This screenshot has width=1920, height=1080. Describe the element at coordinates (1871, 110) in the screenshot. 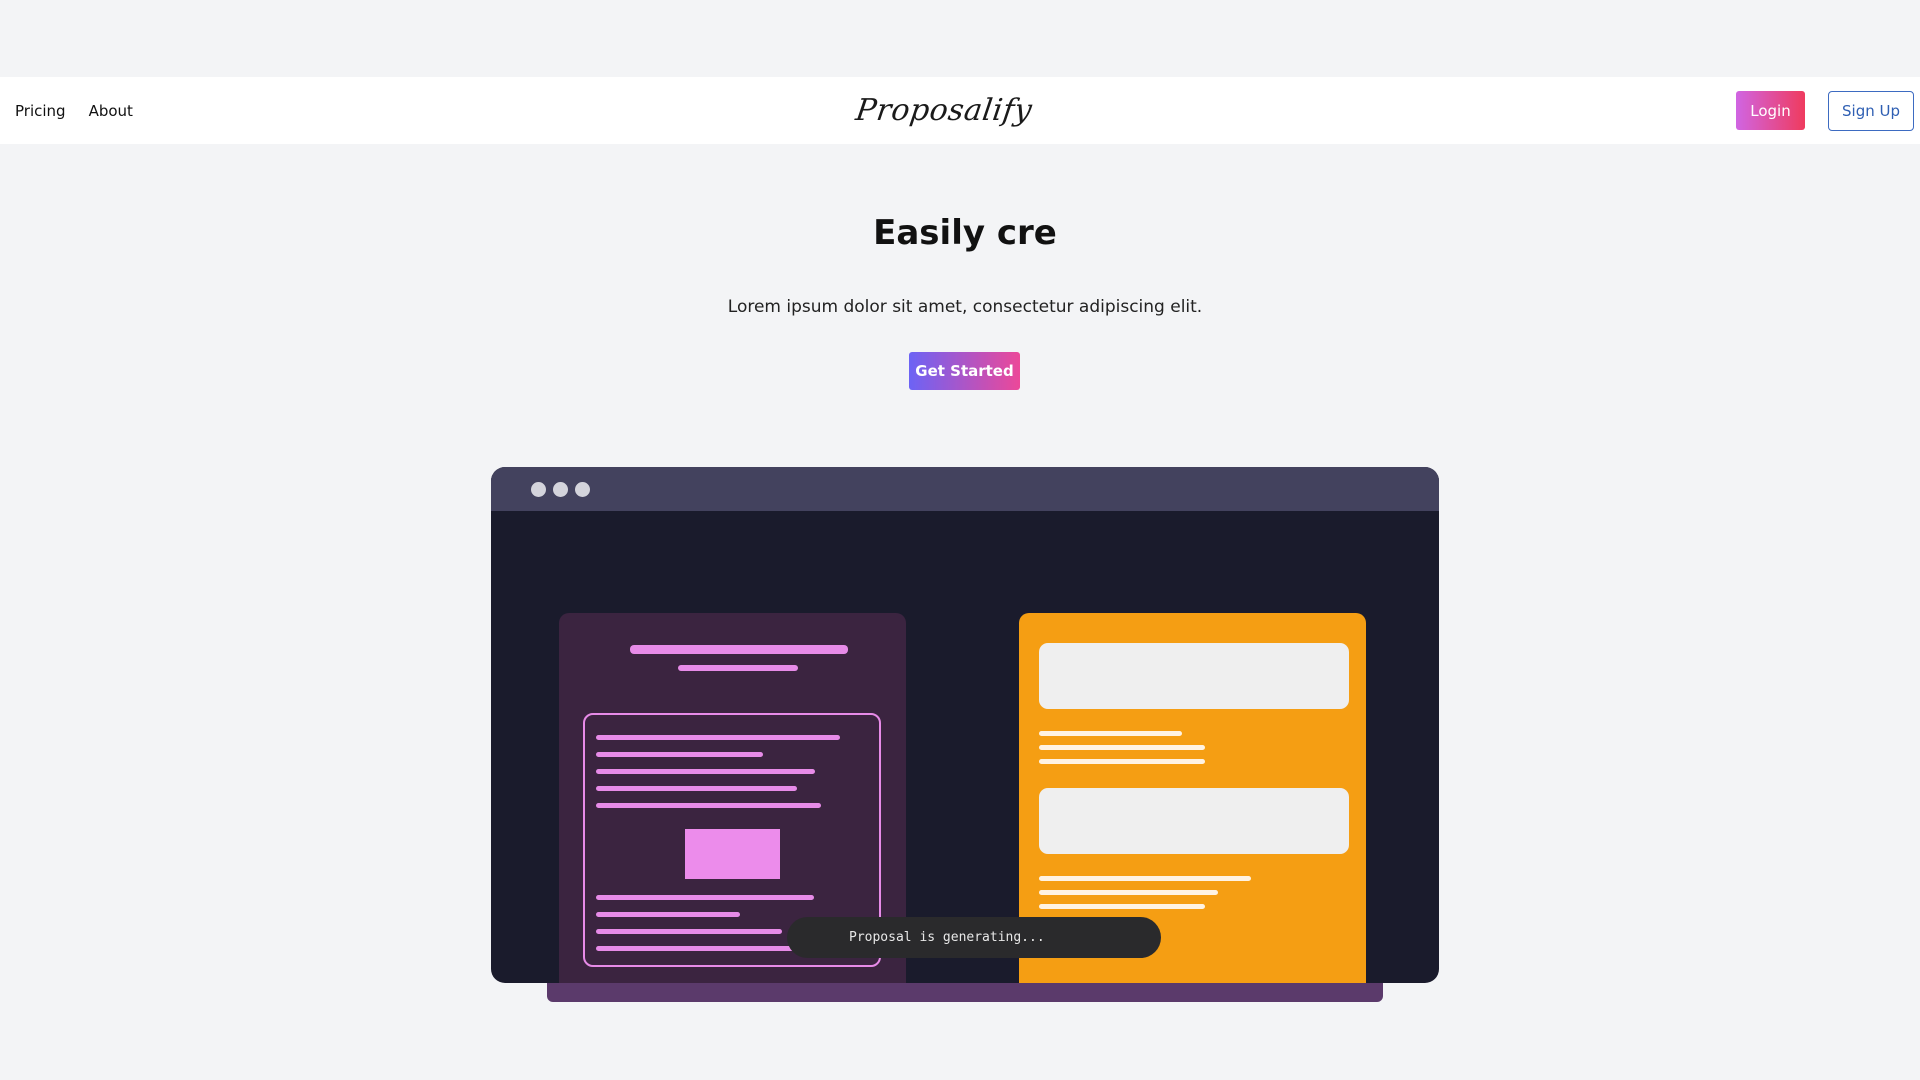

I see `signup-button: Sign Up` at that location.